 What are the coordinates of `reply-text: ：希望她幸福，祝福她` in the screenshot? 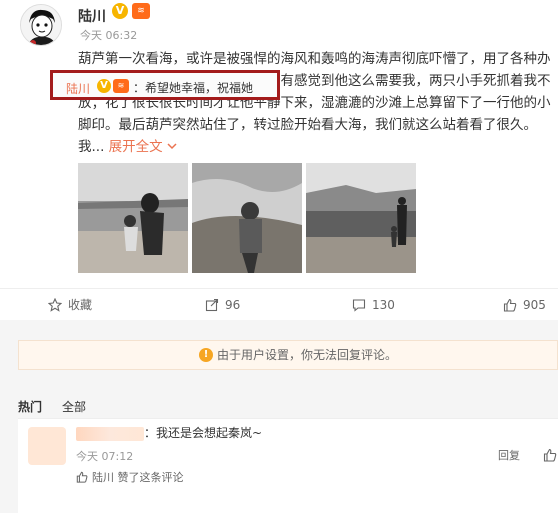 It's located at (193, 88).